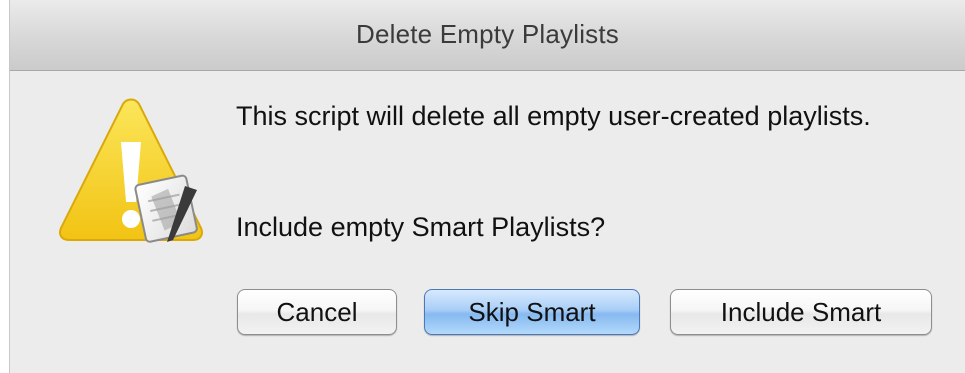 The image size is (965, 373). What do you see at coordinates (317, 312) in the screenshot?
I see `cancel-button: Cancel` at bounding box center [317, 312].